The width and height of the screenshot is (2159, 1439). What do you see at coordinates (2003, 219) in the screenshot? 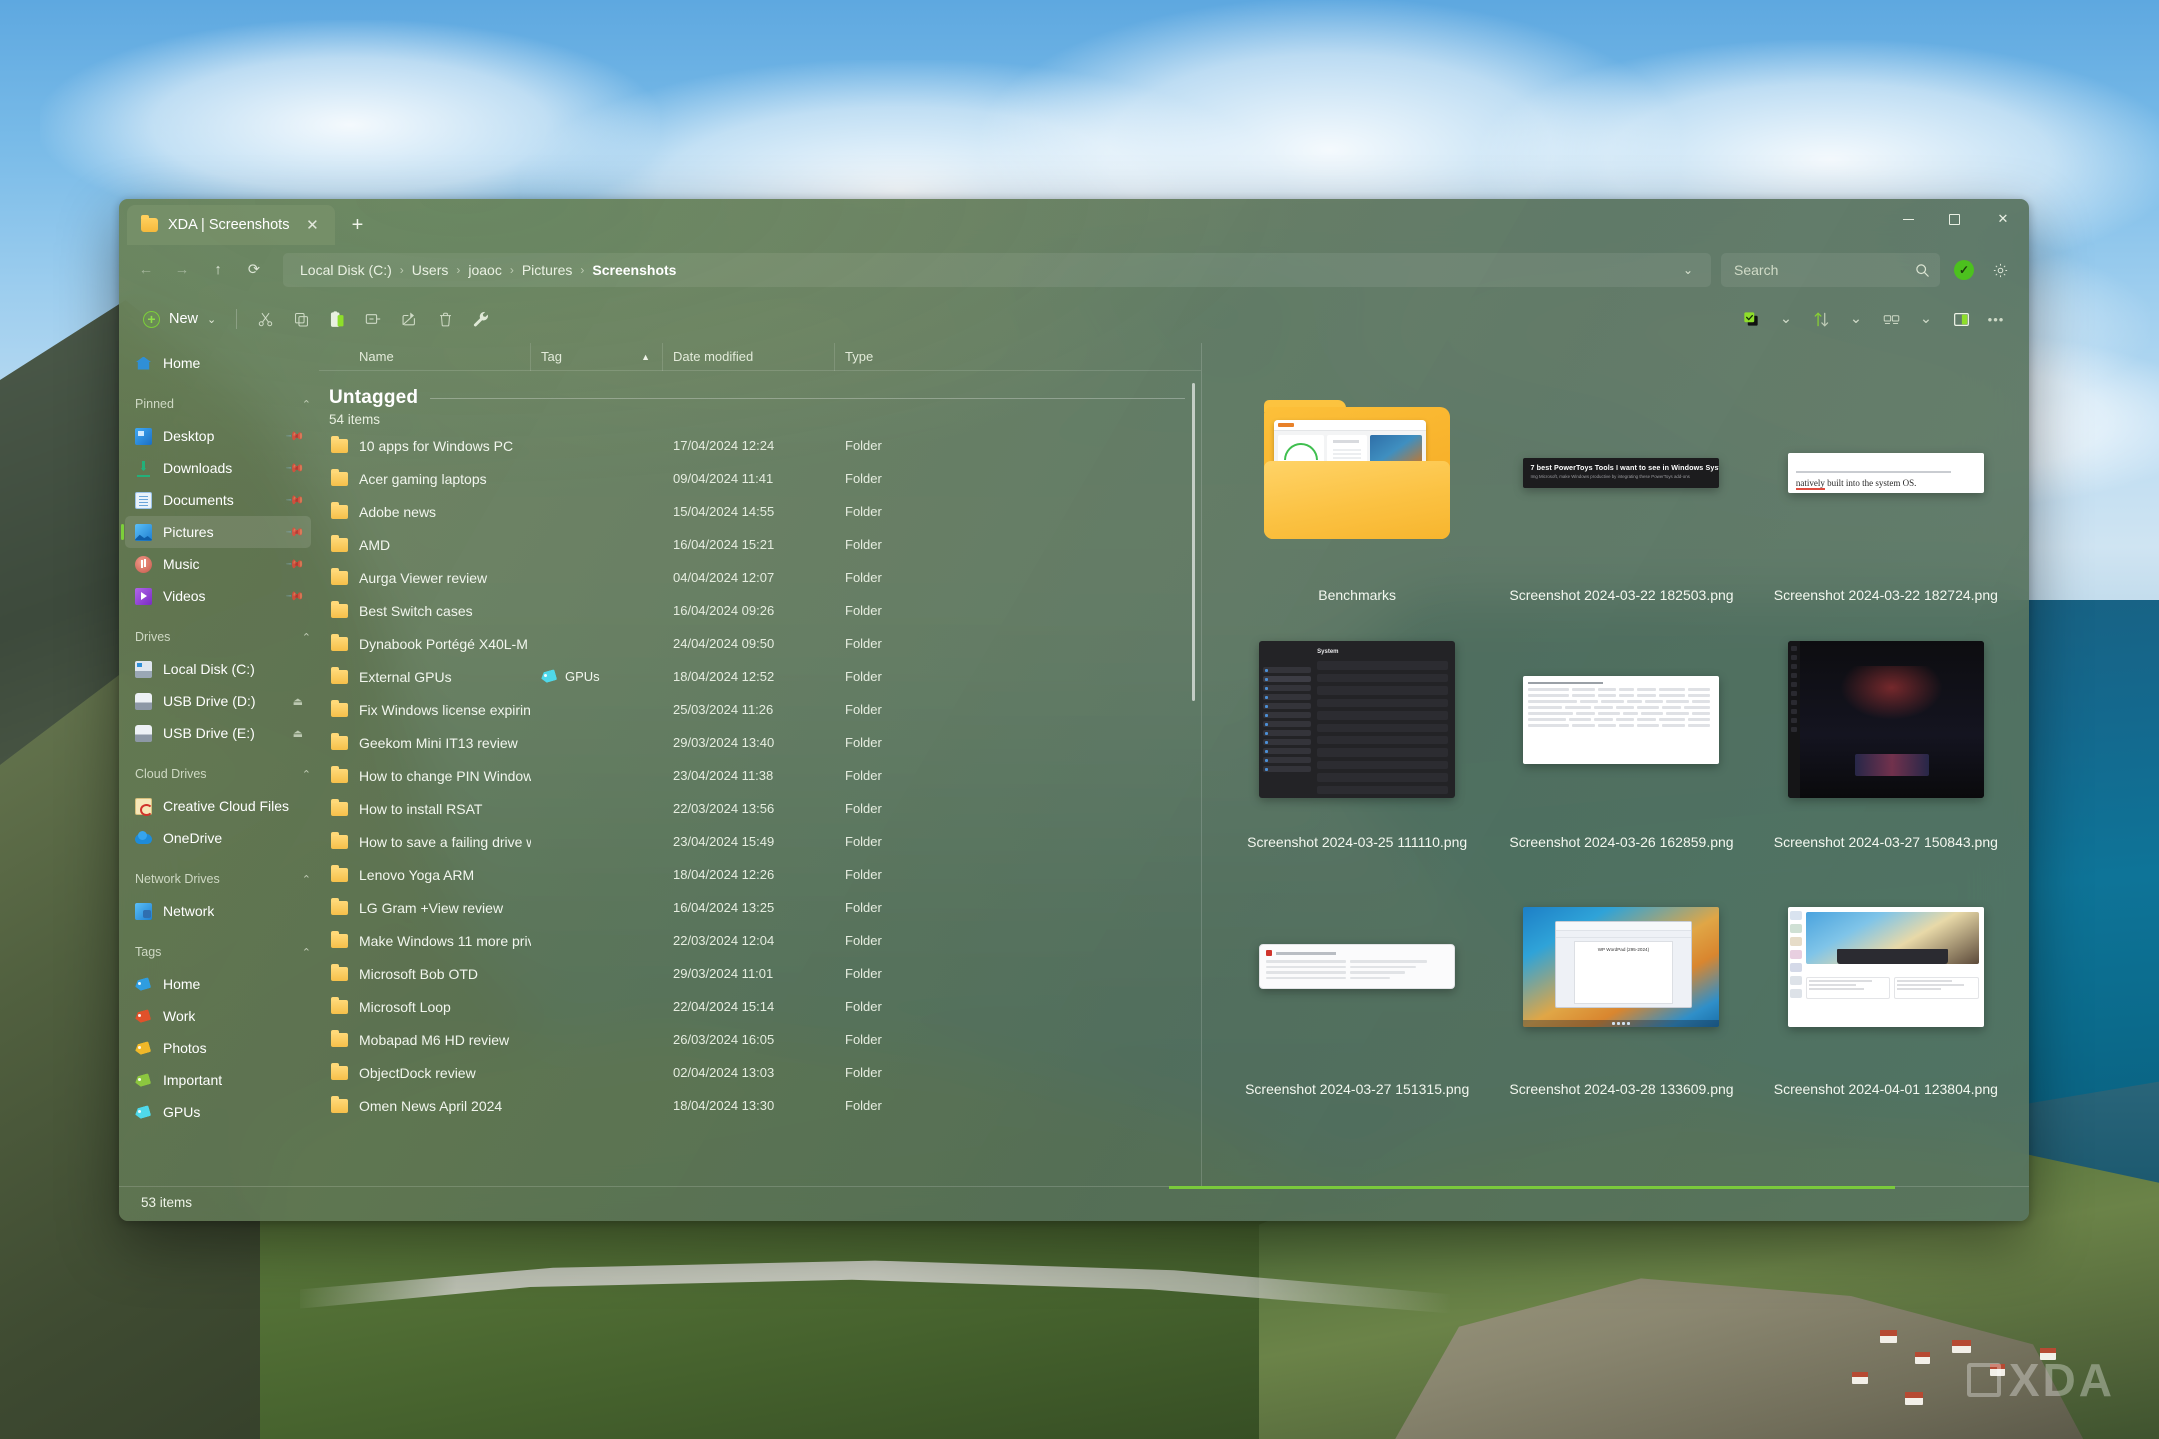
I see `close-window-button: ✕` at bounding box center [2003, 219].